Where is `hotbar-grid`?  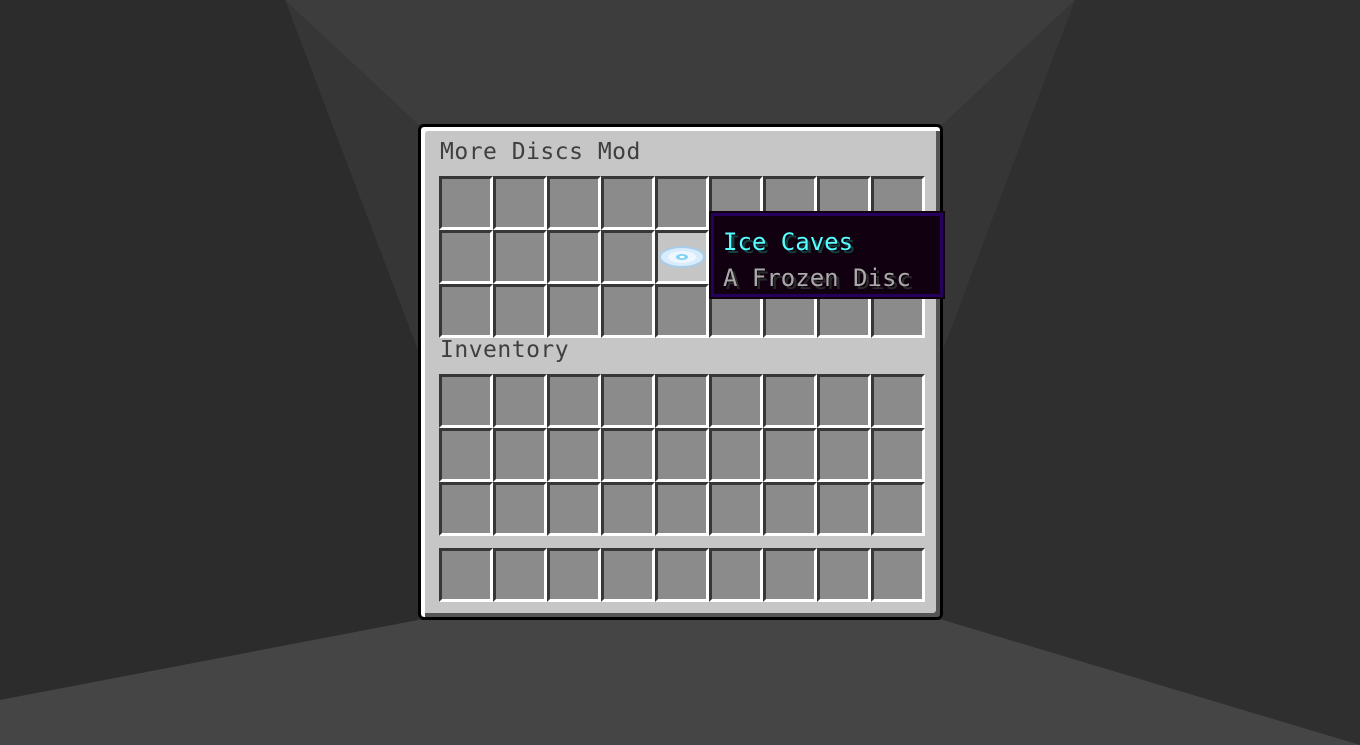
hotbar-grid is located at coordinates (682, 575).